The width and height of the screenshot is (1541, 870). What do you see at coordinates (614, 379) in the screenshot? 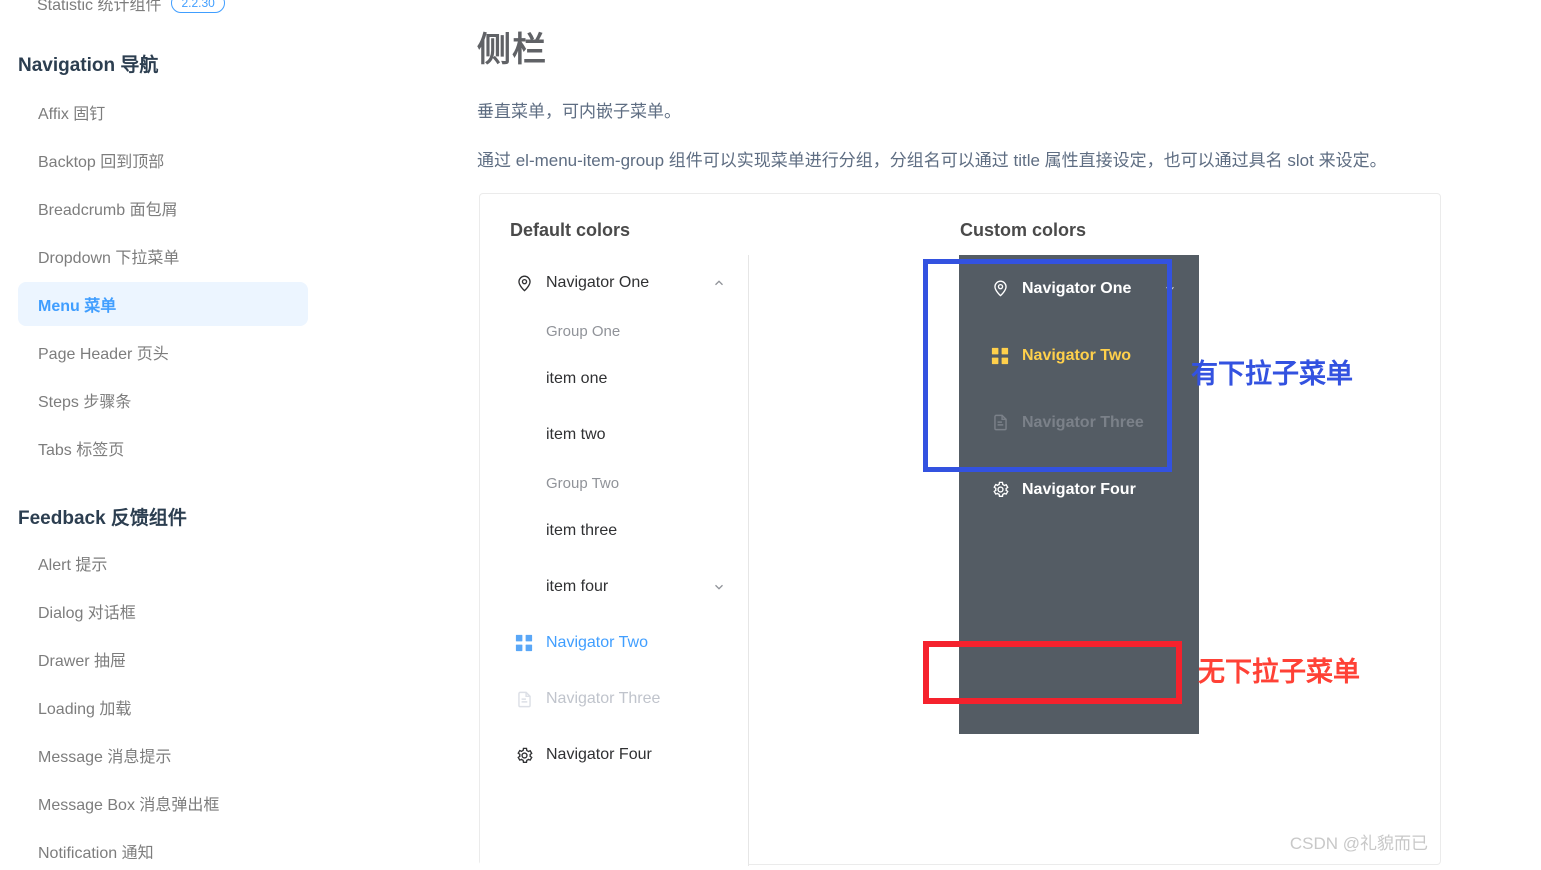
I see `light-menu-item-item-one: item one` at bounding box center [614, 379].